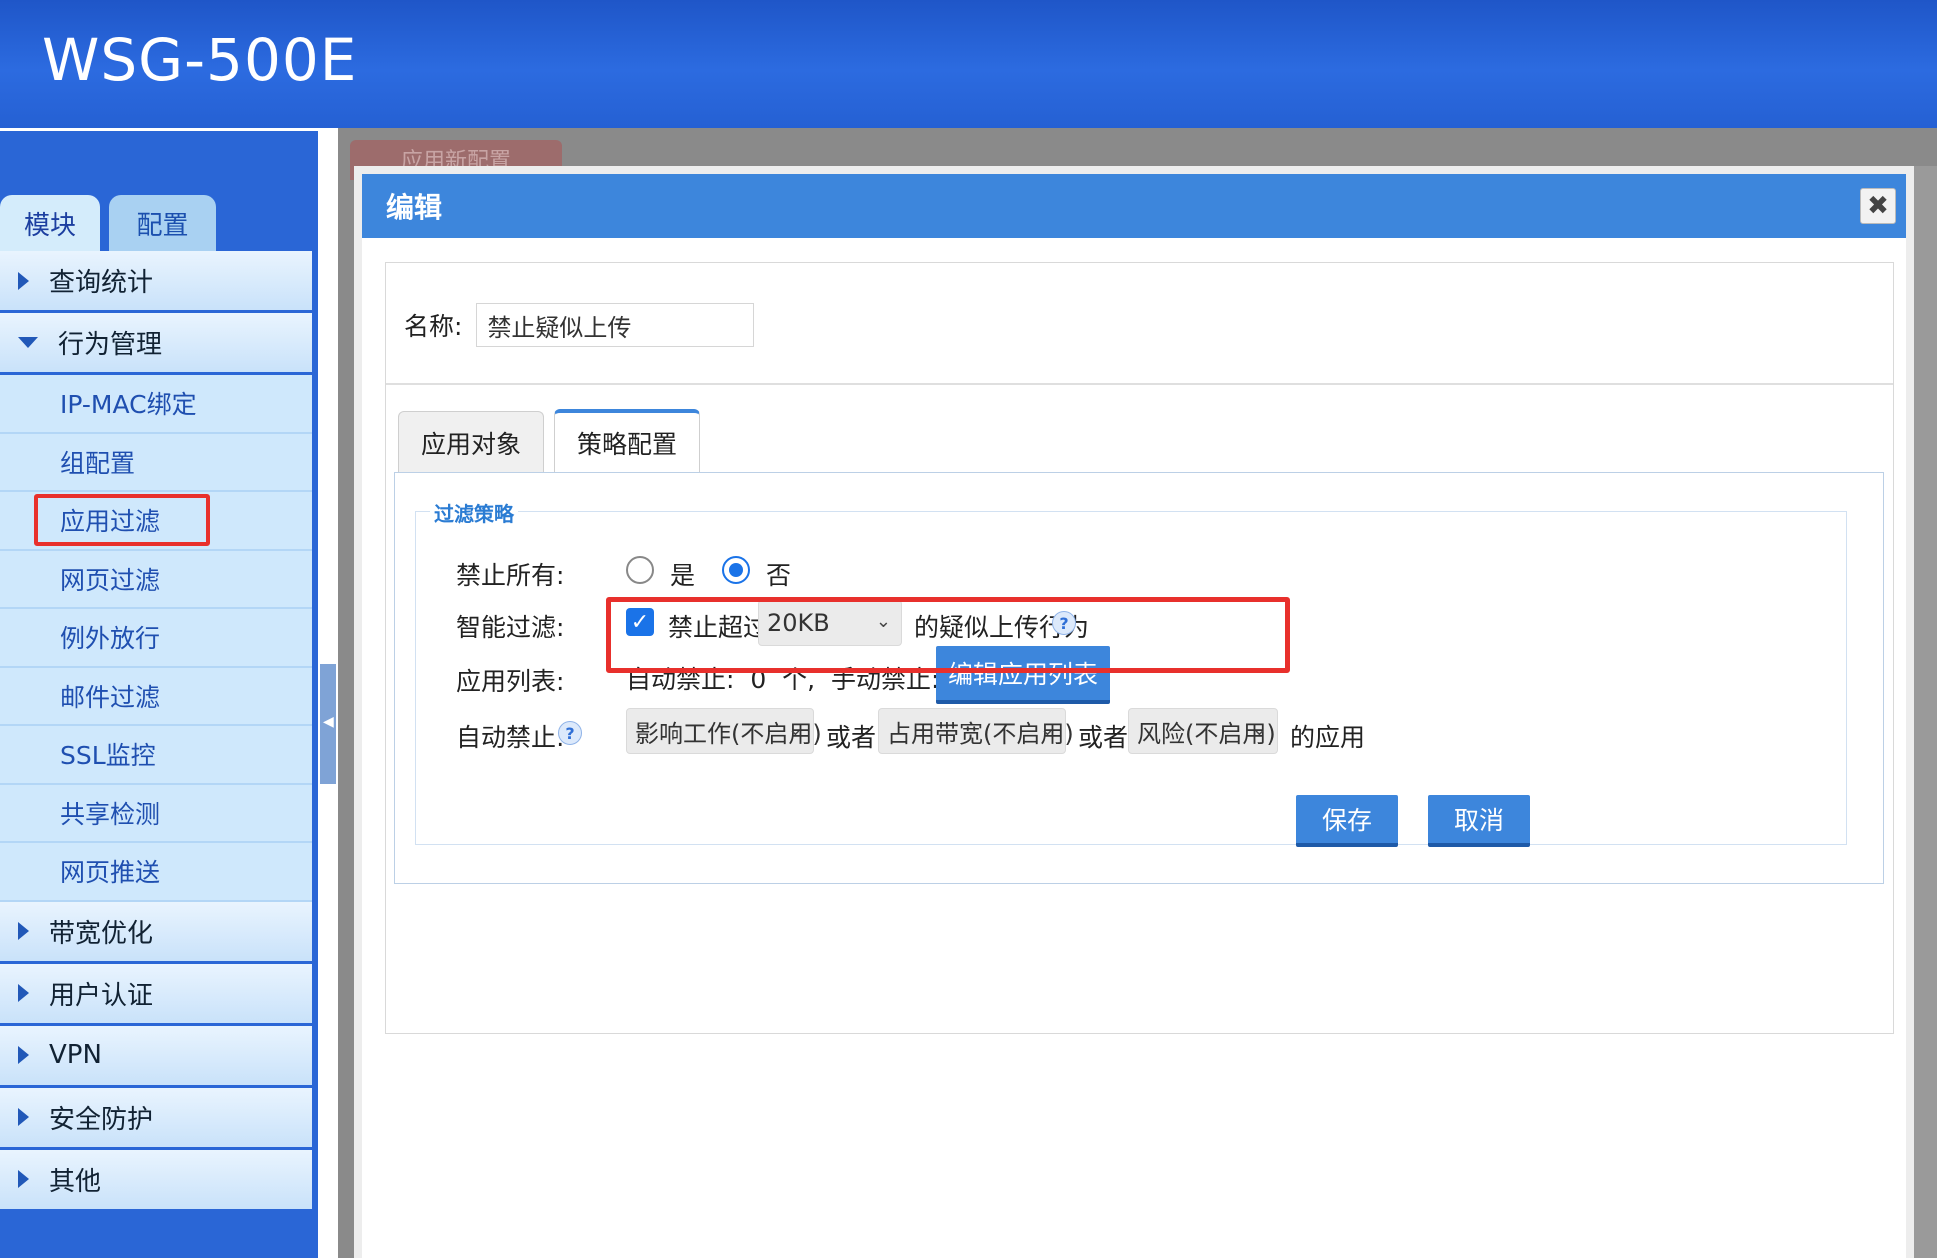 The height and width of the screenshot is (1258, 1937). What do you see at coordinates (75, 1181) in the screenshot?
I see `menu-group-label: 其他` at bounding box center [75, 1181].